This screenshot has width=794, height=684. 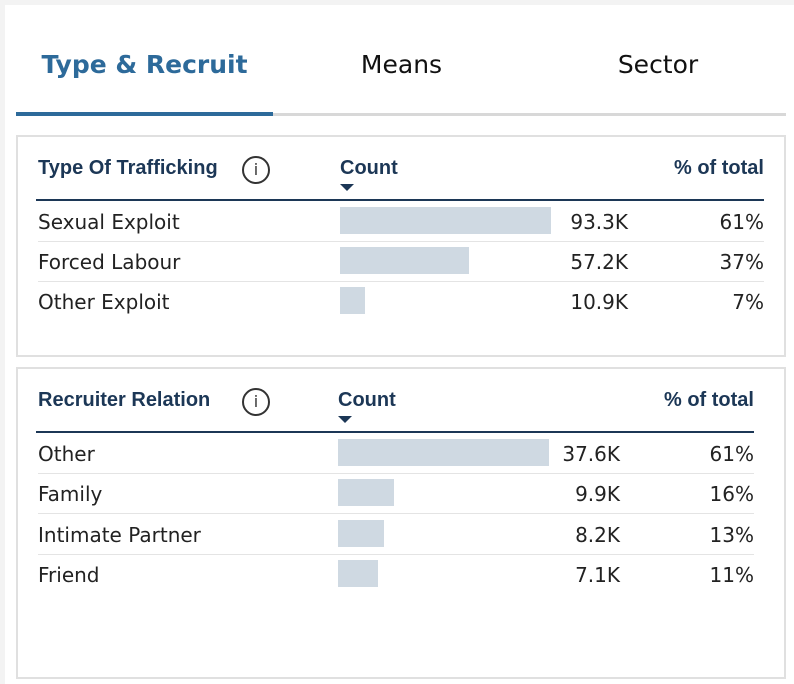 What do you see at coordinates (396, 535) in the screenshot?
I see `table-row: Intimate Partner 8.2K 13%` at bounding box center [396, 535].